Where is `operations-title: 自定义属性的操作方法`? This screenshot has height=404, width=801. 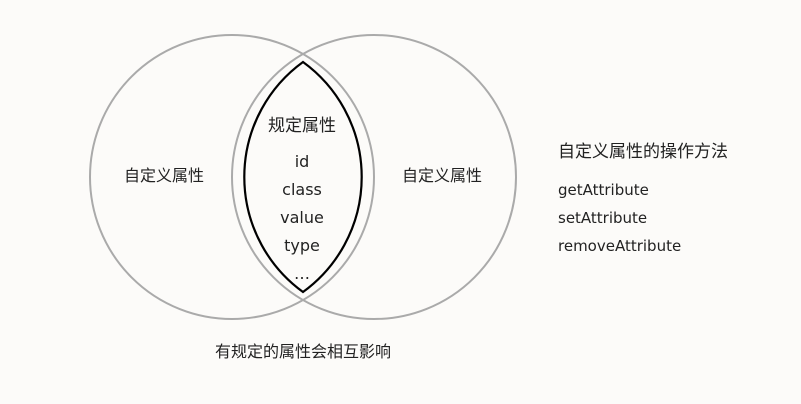
operations-title: 自定义属性的操作方法 is located at coordinates (643, 152).